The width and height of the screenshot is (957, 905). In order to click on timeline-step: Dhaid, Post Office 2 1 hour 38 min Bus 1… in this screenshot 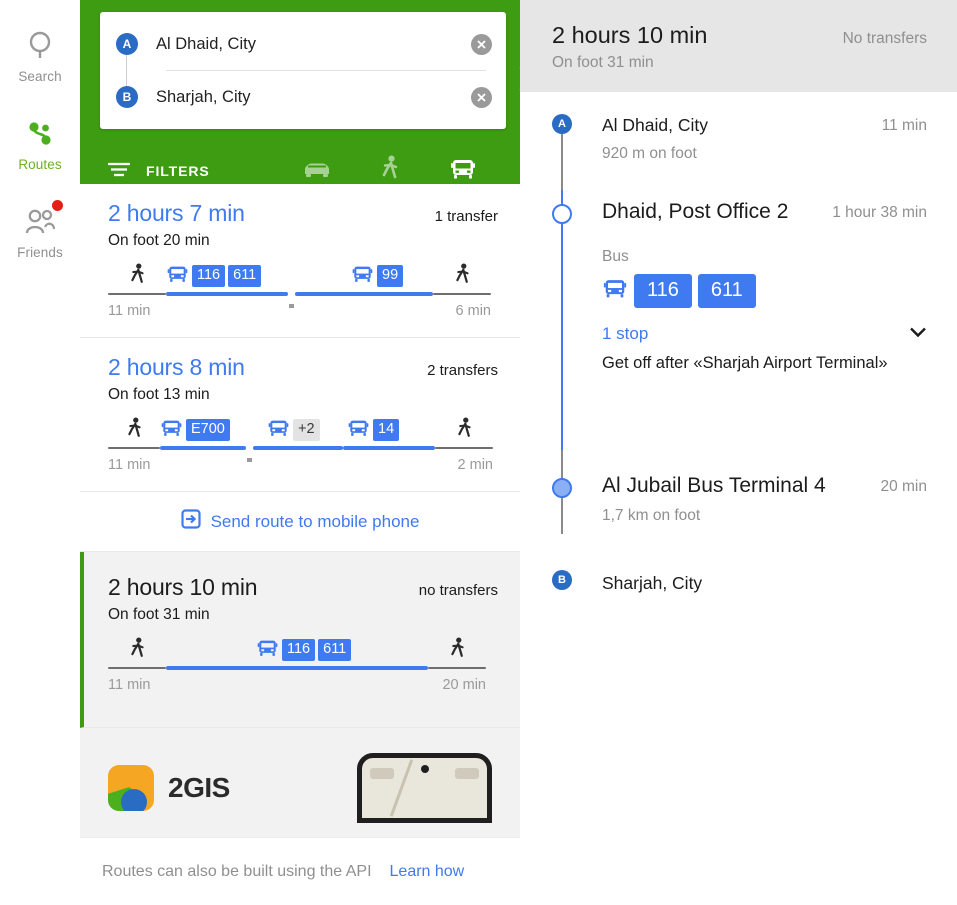, I will do `click(739, 328)`.